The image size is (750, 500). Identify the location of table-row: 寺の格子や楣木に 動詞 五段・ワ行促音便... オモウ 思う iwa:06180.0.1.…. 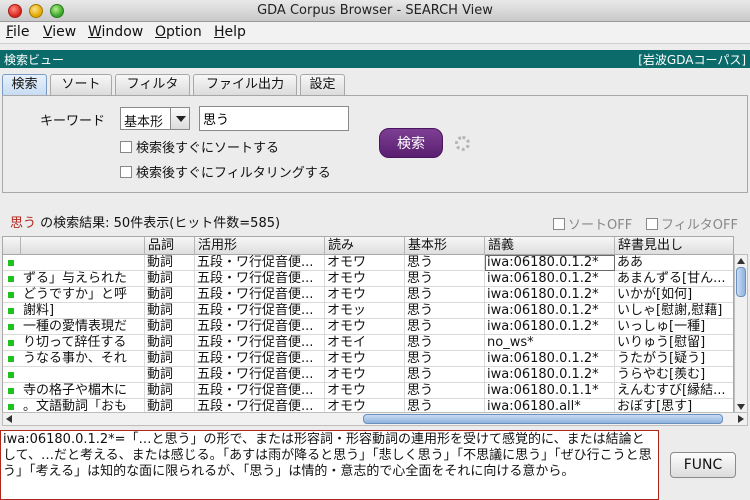
(368, 391).